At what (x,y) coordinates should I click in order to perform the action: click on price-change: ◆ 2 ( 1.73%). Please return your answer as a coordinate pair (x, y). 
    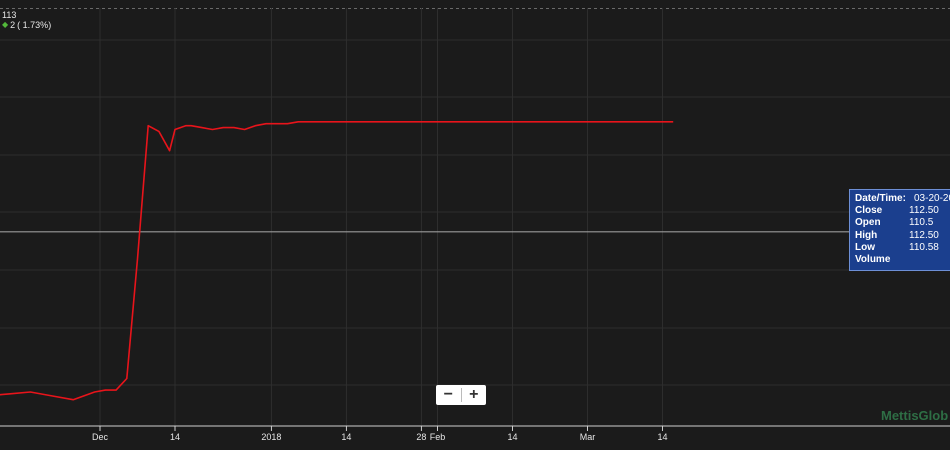
    Looking at the image, I should click on (26, 25).